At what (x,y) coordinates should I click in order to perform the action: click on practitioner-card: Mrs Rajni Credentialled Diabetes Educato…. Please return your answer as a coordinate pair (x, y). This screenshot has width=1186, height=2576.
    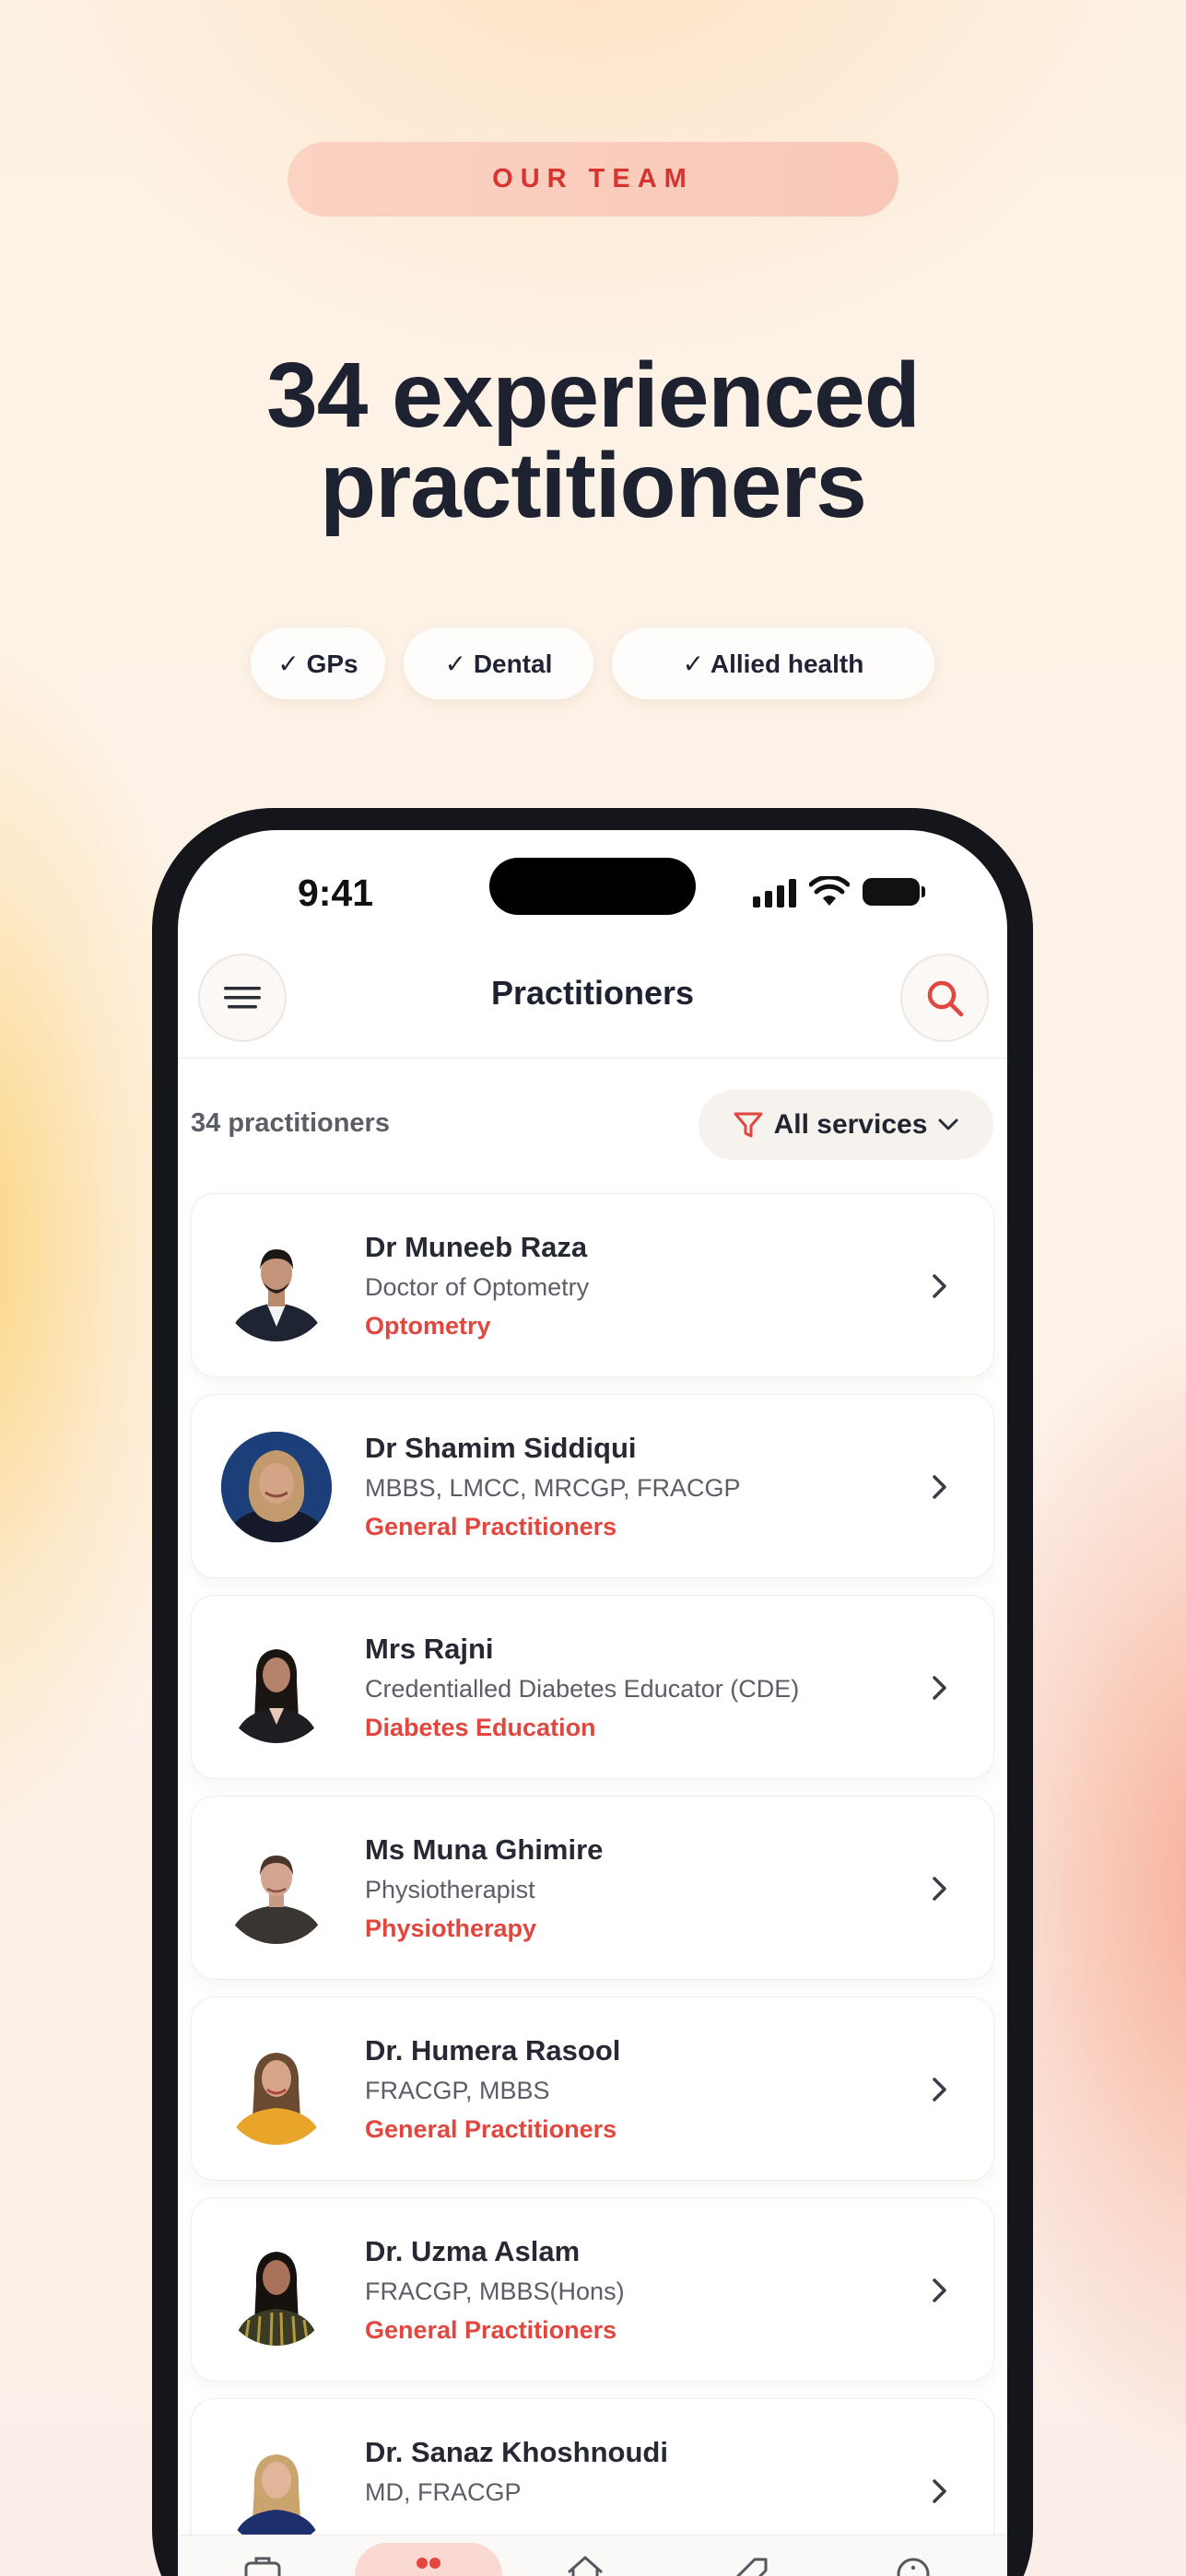
    Looking at the image, I should click on (592, 1687).